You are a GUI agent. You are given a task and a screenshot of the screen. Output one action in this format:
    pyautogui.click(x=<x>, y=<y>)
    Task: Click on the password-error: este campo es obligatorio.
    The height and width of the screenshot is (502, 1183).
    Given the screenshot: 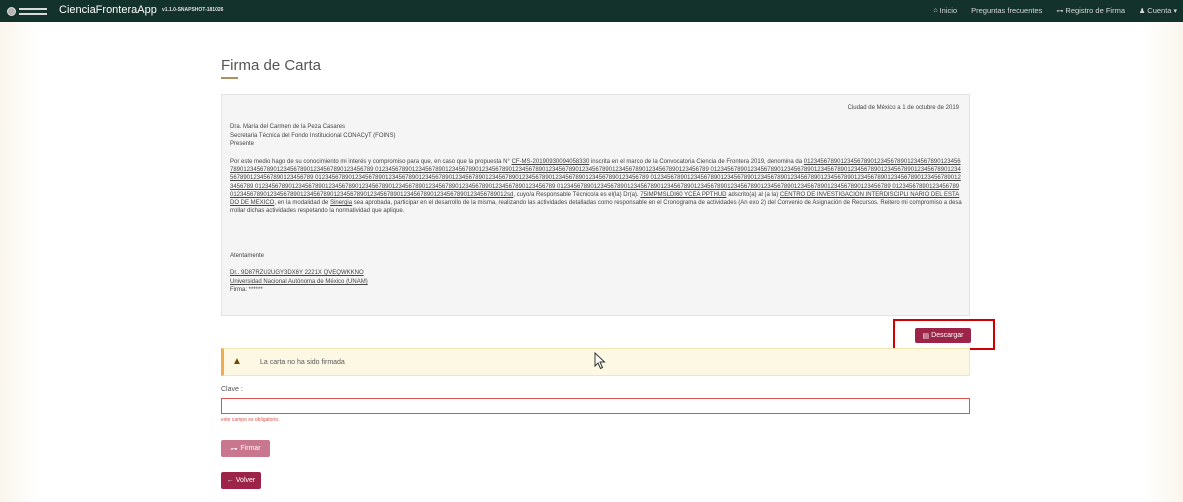 What is the action you would take?
    pyautogui.click(x=250, y=420)
    